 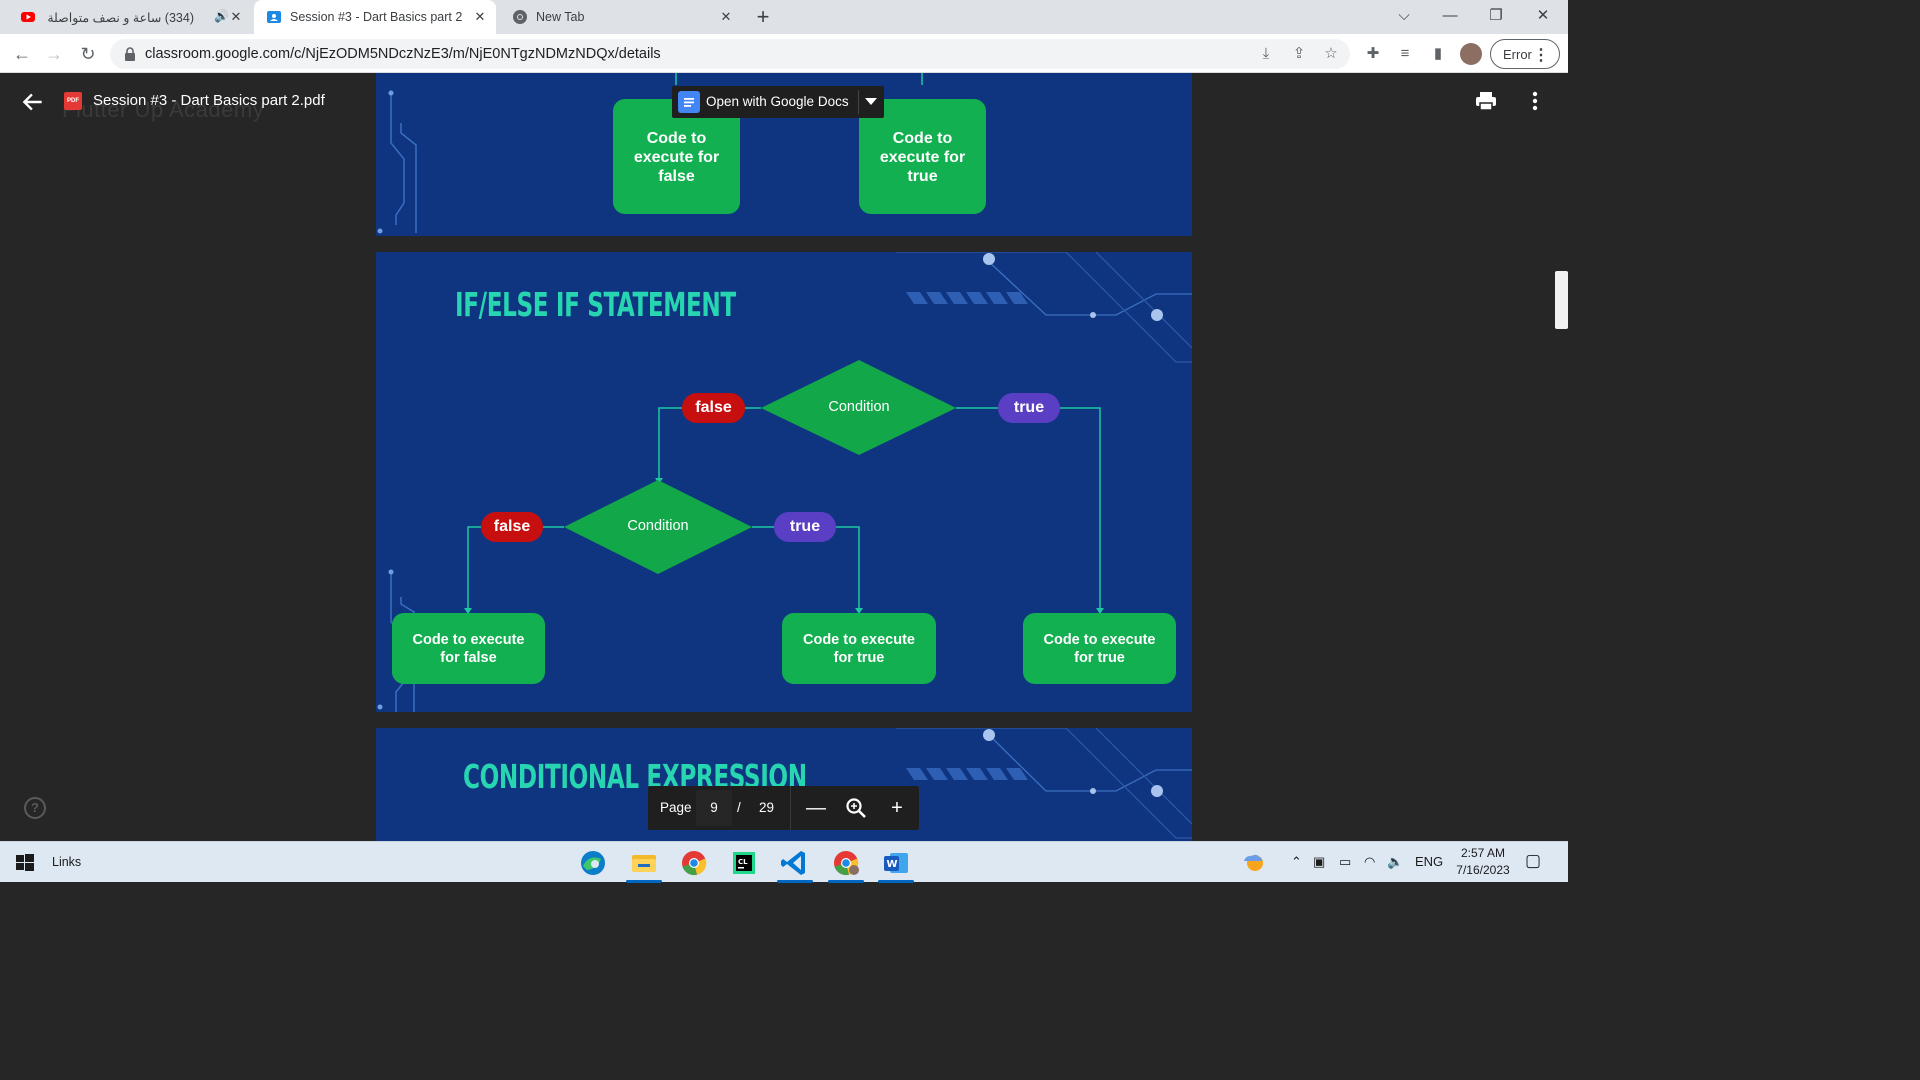 I want to click on print-icon, so click(x=1486, y=101).